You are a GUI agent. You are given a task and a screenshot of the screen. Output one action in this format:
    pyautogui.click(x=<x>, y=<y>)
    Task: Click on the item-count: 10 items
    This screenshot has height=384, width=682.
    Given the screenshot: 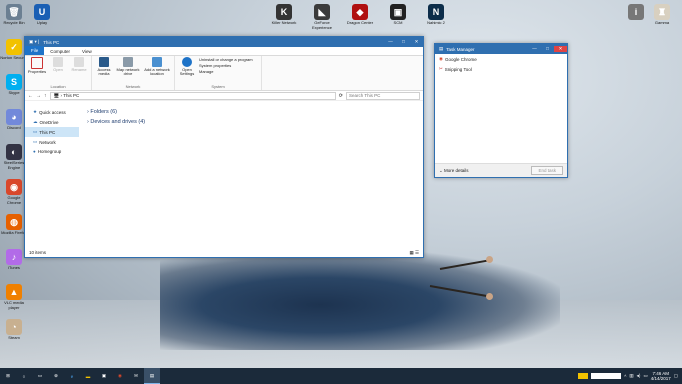 What is the action you would take?
    pyautogui.click(x=38, y=252)
    